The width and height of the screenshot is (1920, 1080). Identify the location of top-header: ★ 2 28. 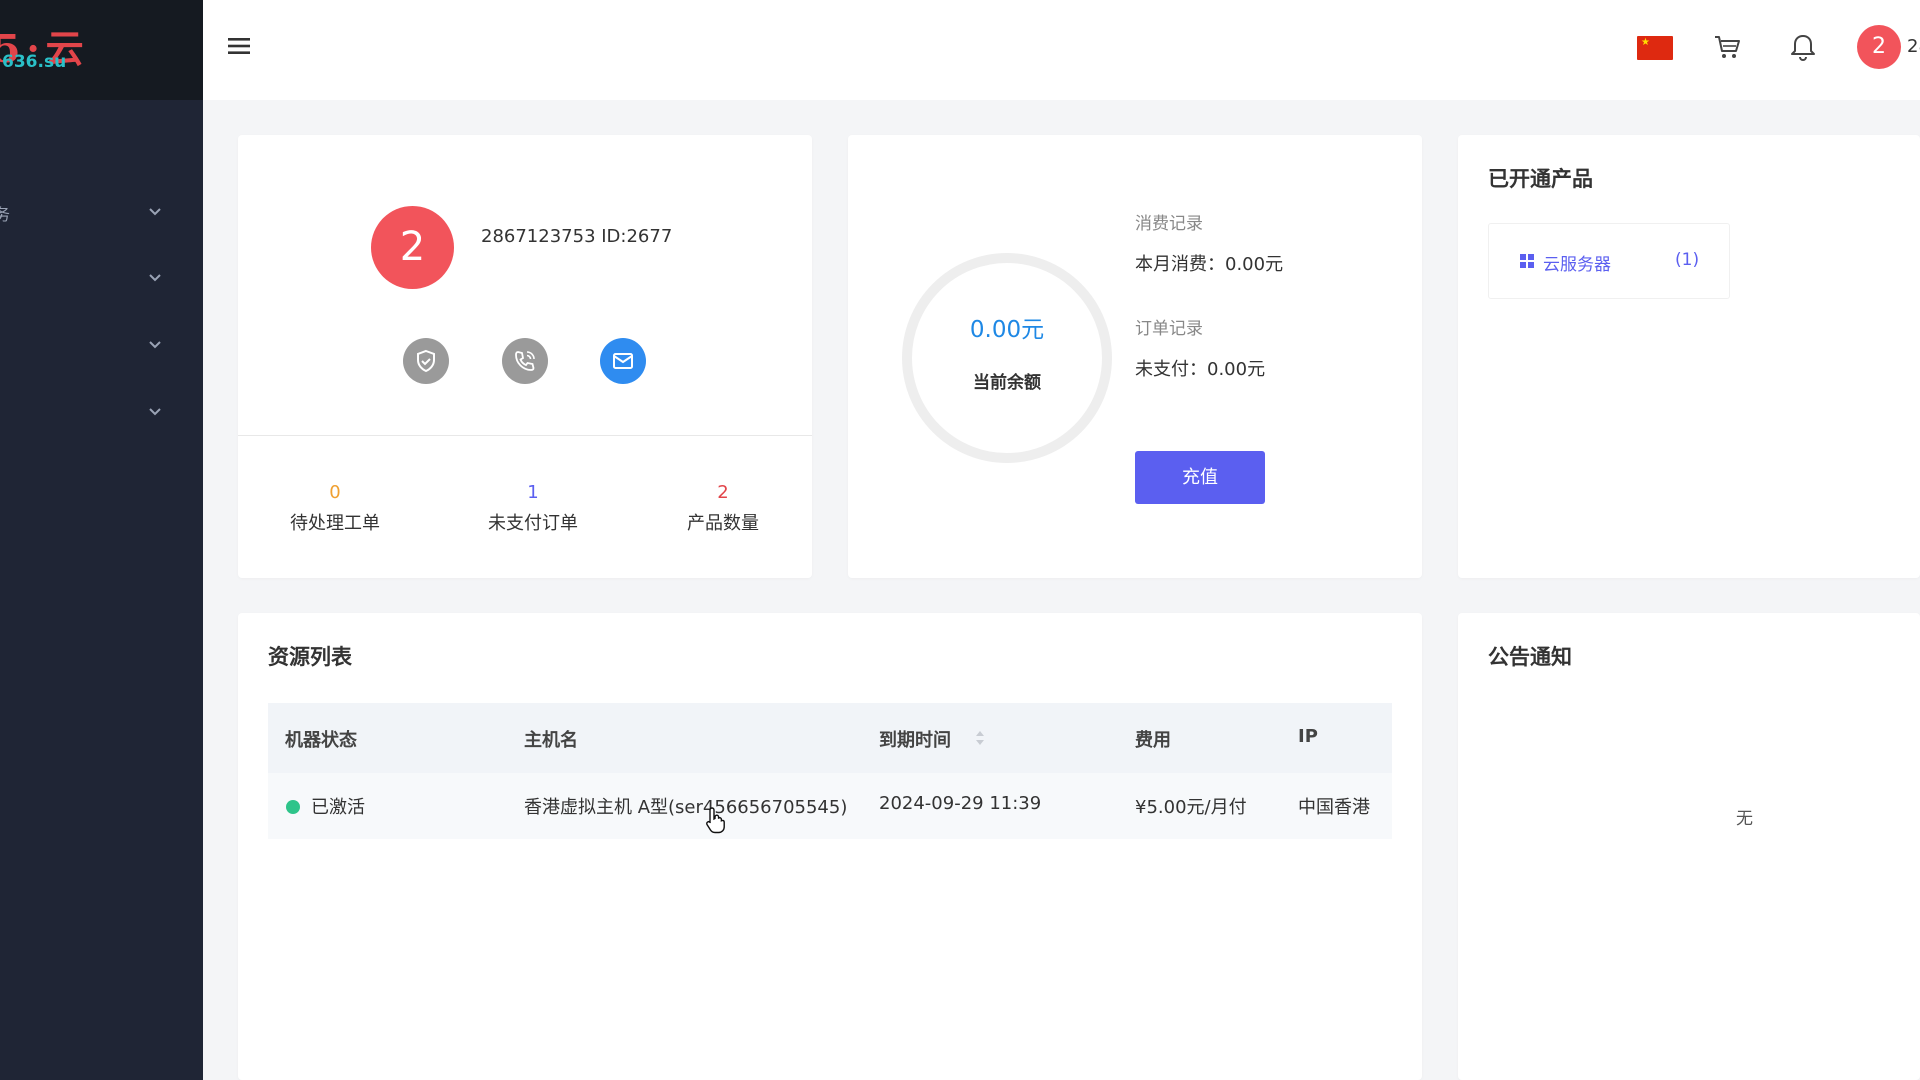
(1061, 50).